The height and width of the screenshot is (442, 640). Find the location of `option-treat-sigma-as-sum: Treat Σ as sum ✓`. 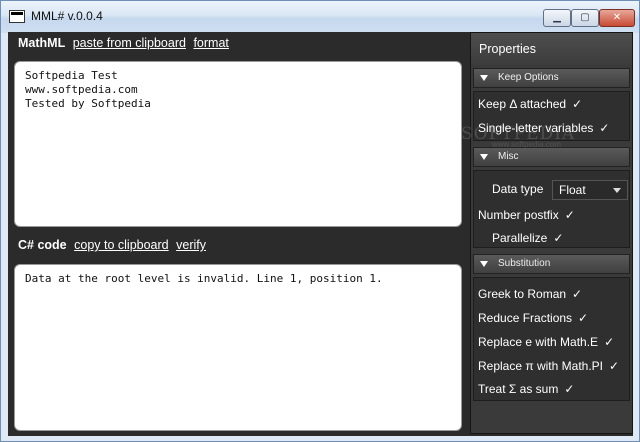

option-treat-sigma-as-sum: Treat Σ as sum ✓ is located at coordinates (526, 389).